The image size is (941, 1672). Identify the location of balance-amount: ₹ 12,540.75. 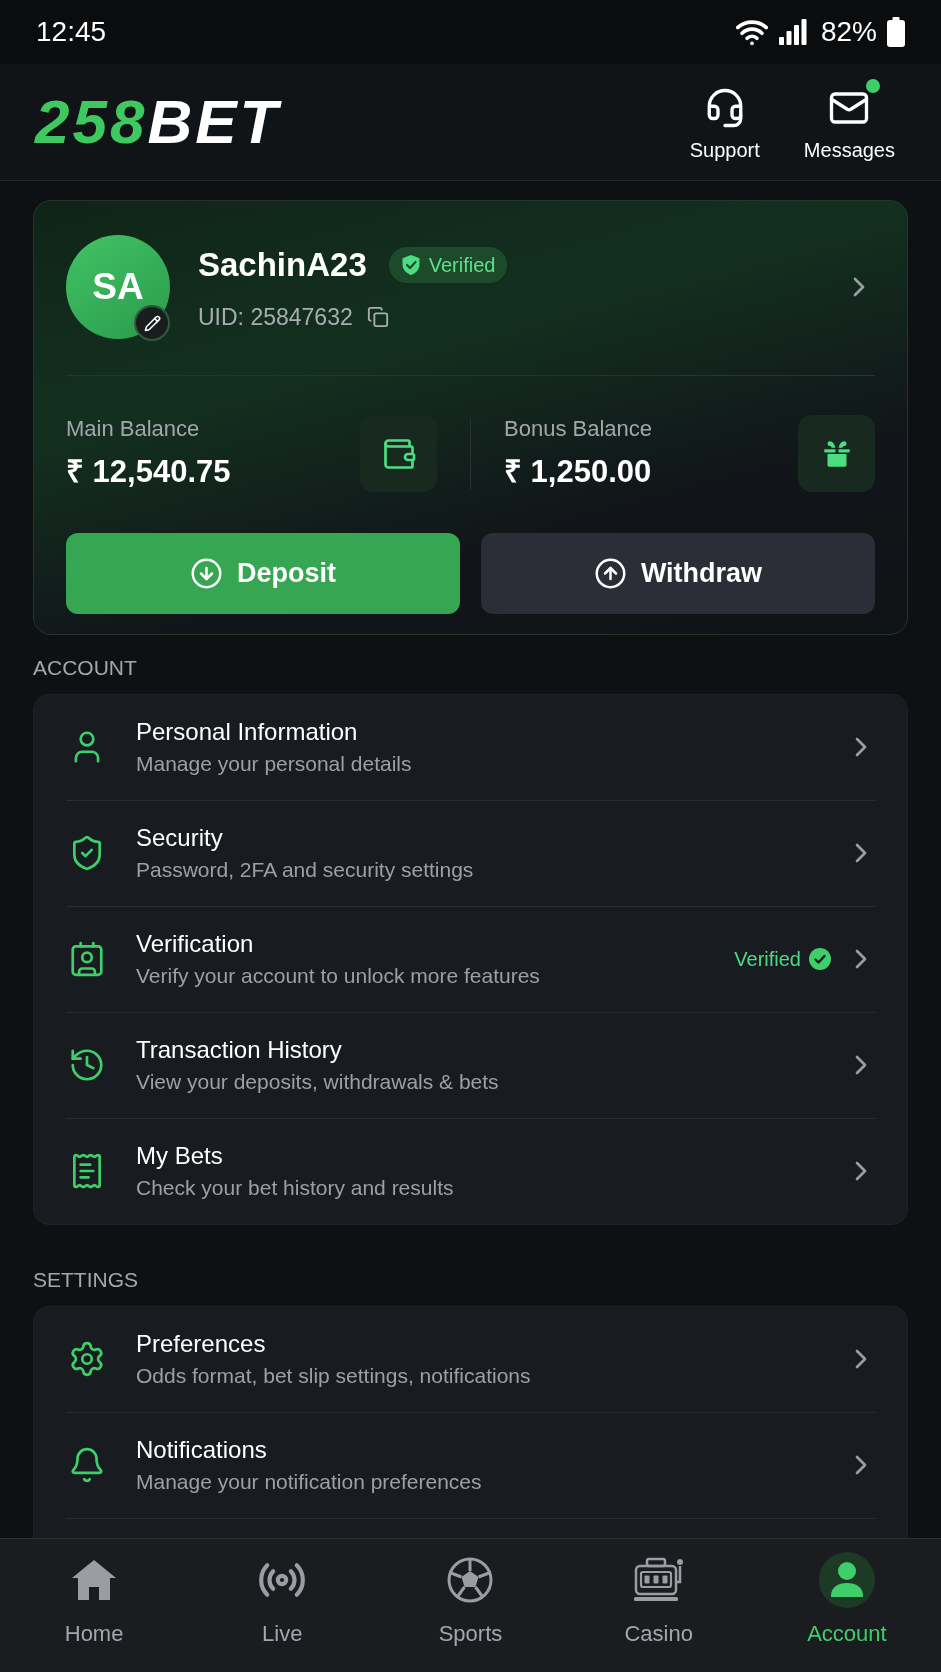
(148, 472).